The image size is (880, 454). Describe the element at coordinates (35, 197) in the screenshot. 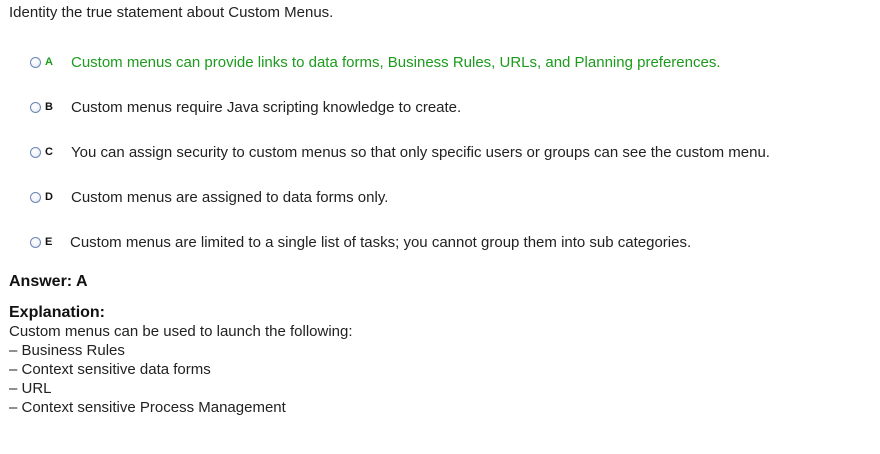

I see `radio-button-d` at that location.